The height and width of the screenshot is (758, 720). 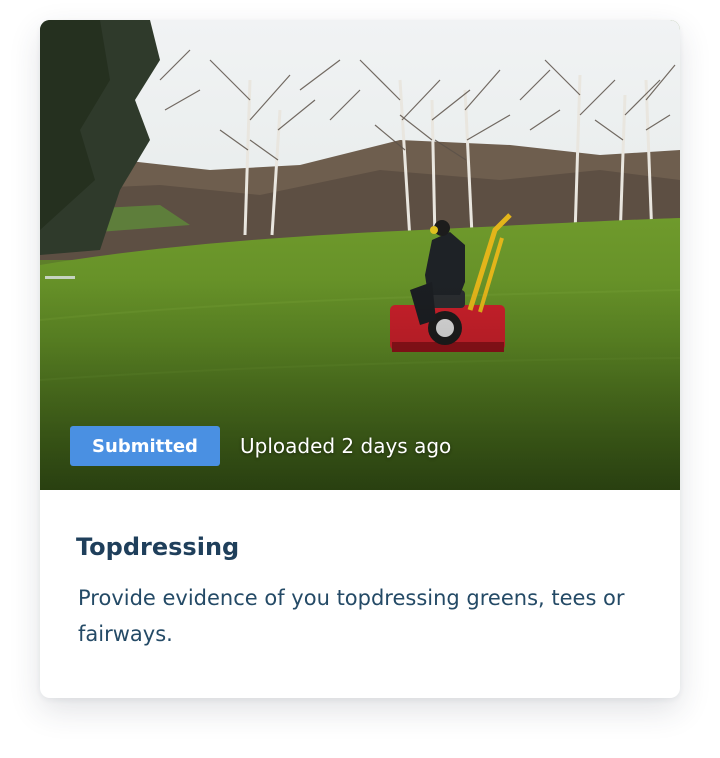 What do you see at coordinates (145, 446) in the screenshot?
I see `status-badge: Submitted` at bounding box center [145, 446].